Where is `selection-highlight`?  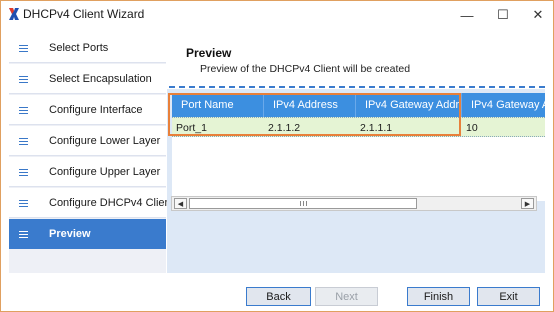
selection-highlight is located at coordinates (314, 114).